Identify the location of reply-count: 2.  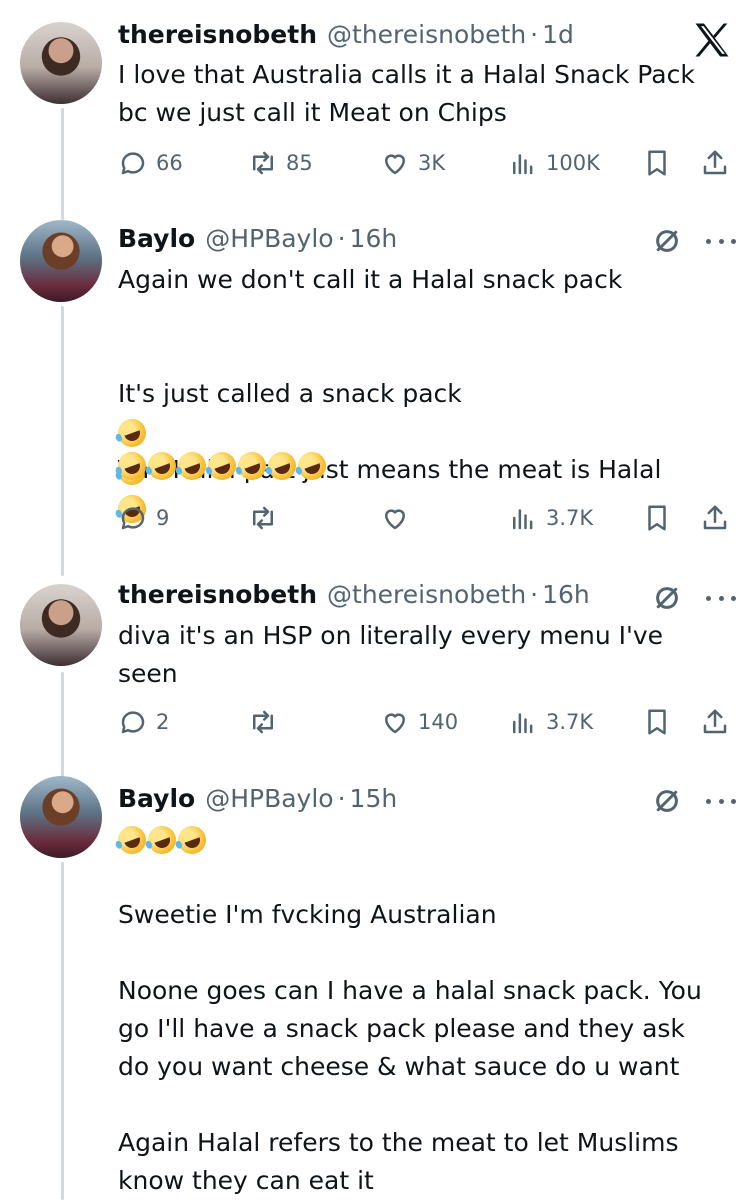
(163, 722).